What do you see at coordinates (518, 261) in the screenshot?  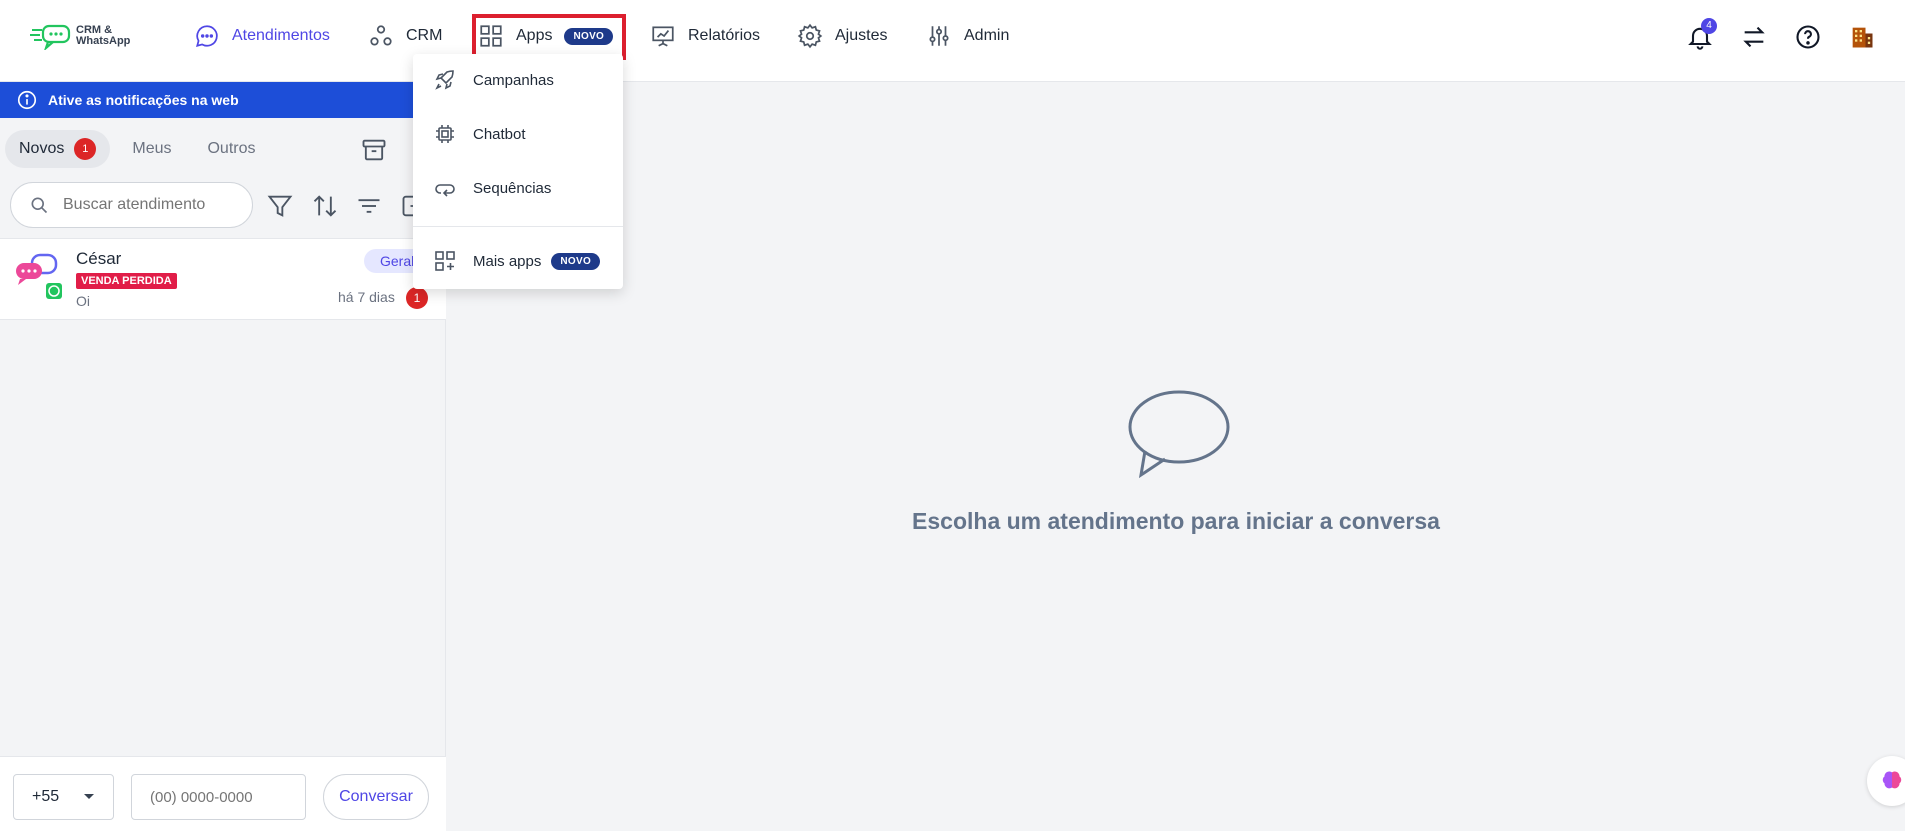 I see `menu-item-mais-apps: Mais apps NOVO` at bounding box center [518, 261].